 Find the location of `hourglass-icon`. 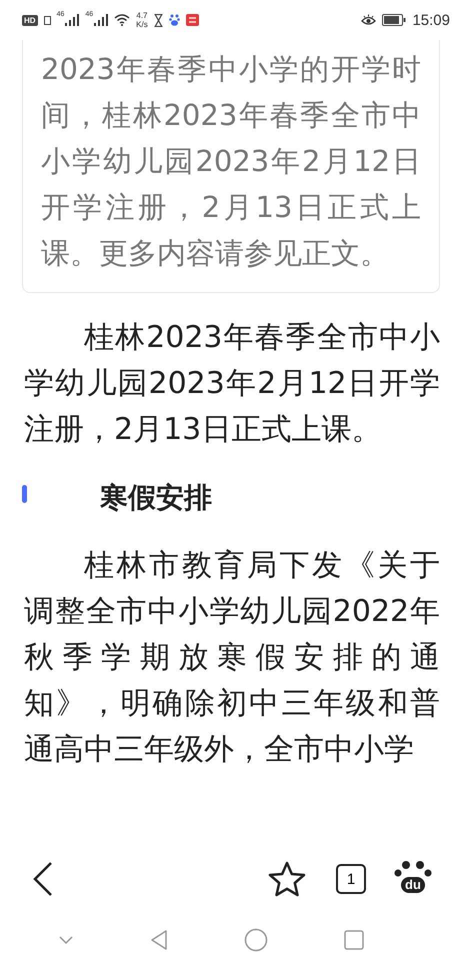

hourglass-icon is located at coordinates (158, 20).